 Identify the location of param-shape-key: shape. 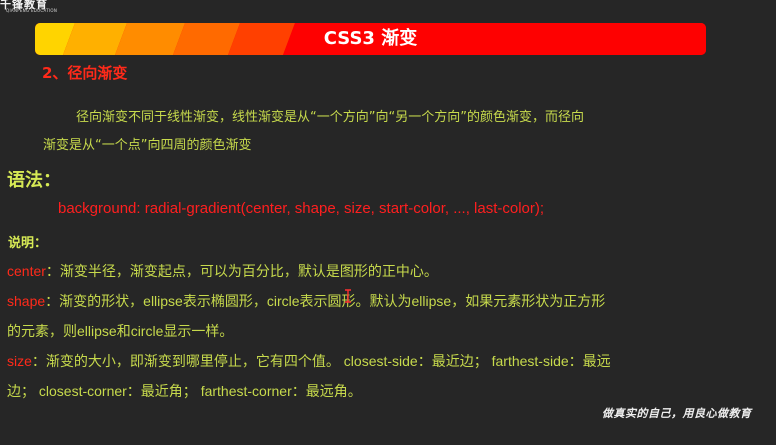
(26, 301).